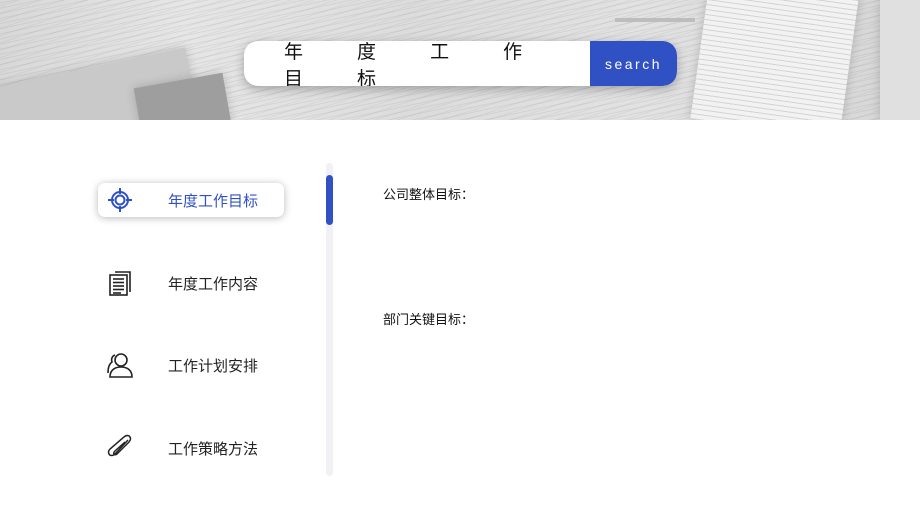  I want to click on nav-item-annual-content: 年度工作内容, so click(191, 283).